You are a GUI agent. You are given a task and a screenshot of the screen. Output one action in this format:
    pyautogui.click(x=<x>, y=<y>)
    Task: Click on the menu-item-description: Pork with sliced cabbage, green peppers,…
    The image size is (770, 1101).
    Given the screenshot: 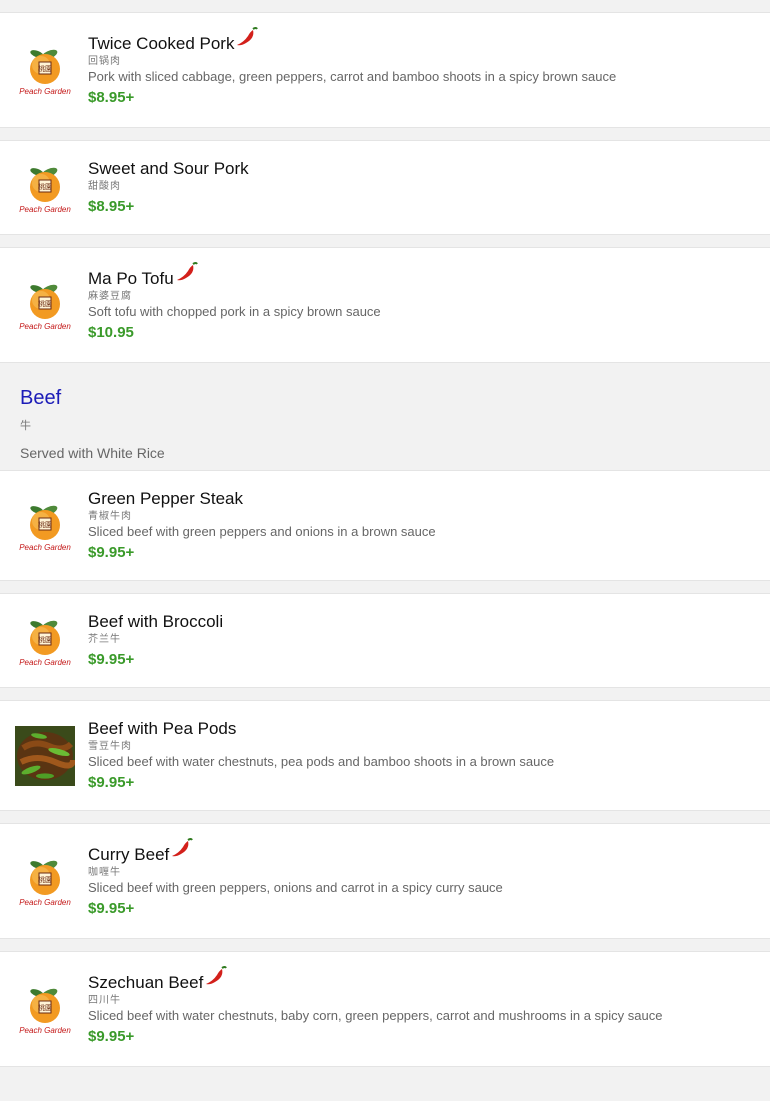 What is the action you would take?
    pyautogui.click(x=352, y=76)
    